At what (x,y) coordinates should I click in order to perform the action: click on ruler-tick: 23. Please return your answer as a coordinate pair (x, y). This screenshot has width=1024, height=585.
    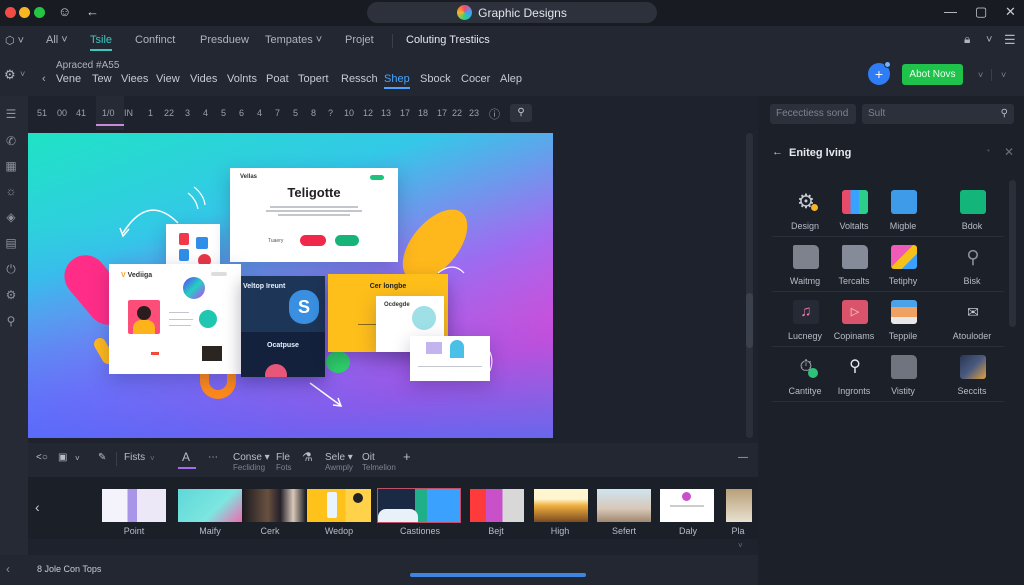
    Looking at the image, I should click on (474, 113).